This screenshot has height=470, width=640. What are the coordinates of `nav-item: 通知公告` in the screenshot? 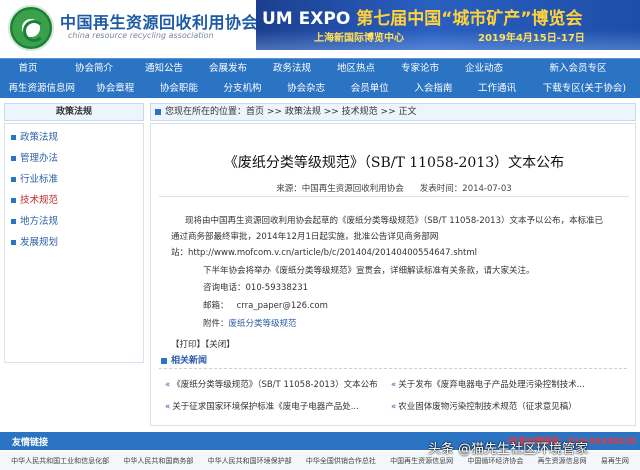 It's located at (164, 69).